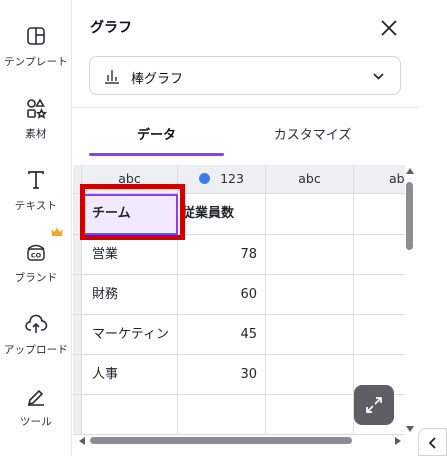 Image resolution: width=447 pixels, height=456 pixels. I want to click on sidebar-item-upload: アップロード, so click(36, 344).